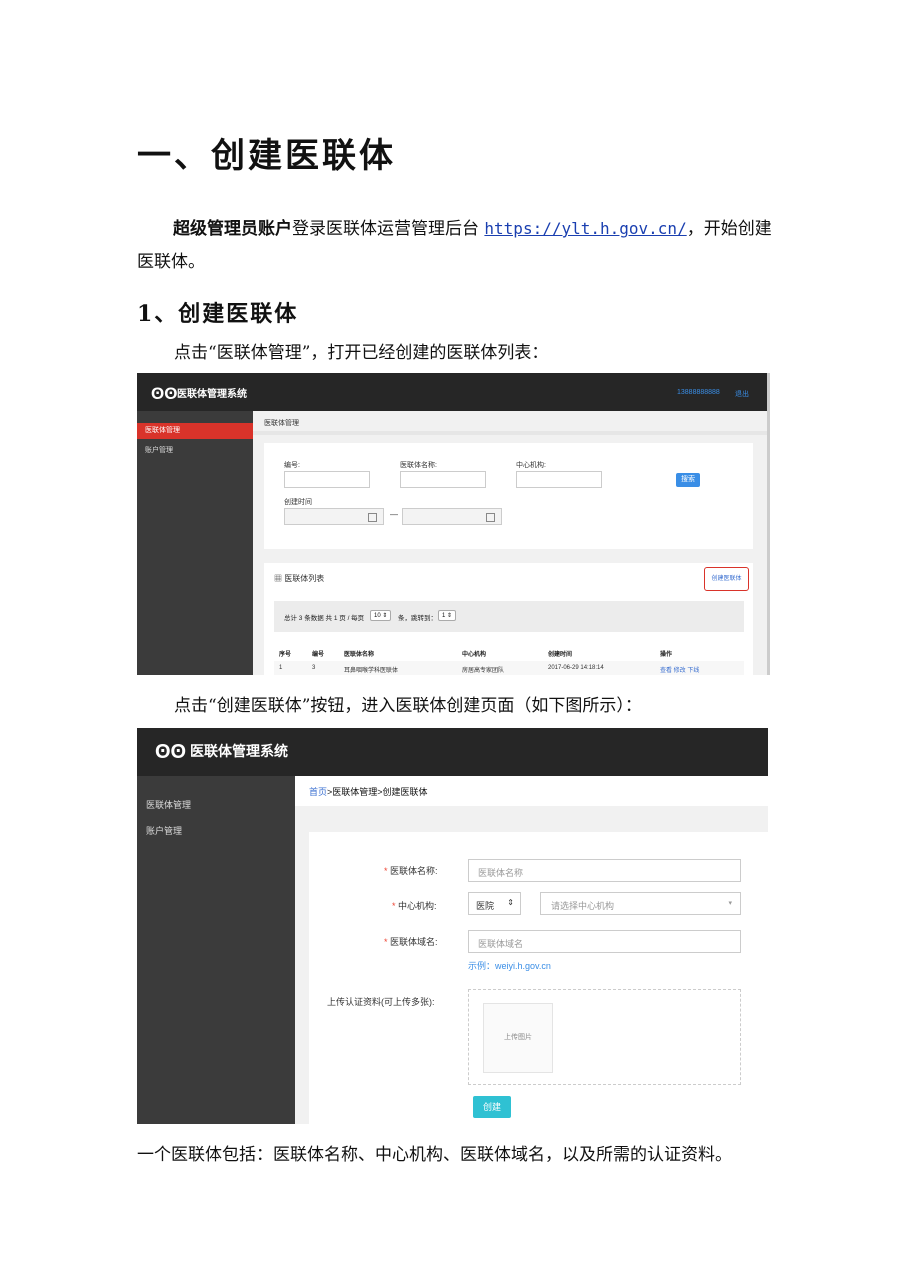 The image size is (905, 1280). What do you see at coordinates (408, 706) in the screenshot?
I see `caption-2: 点击“创建医联体”按钮，进入医联体创建页面（如下图所示）：` at bounding box center [408, 706].